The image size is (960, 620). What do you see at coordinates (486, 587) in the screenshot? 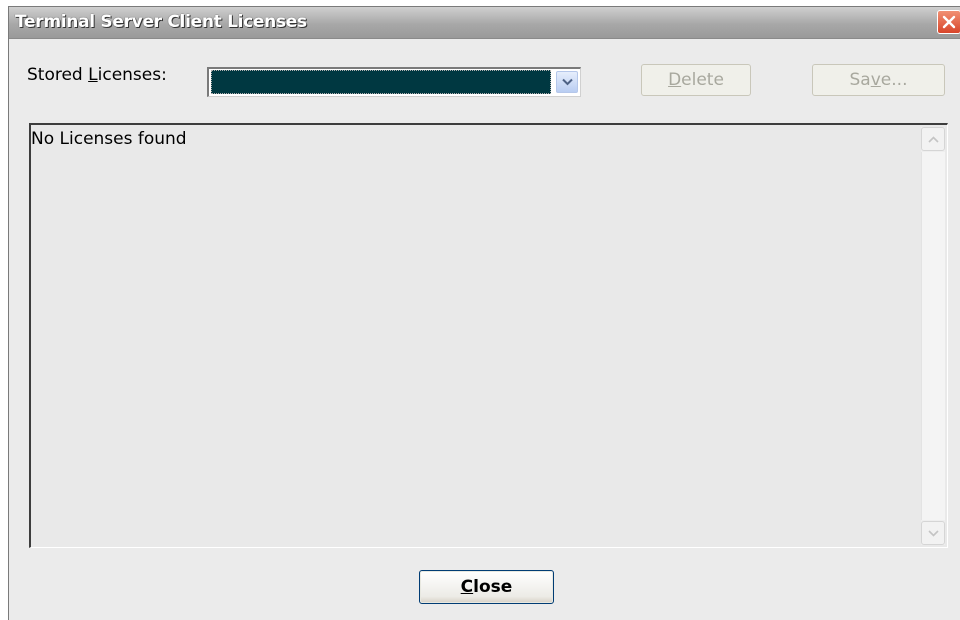
I see `close-button: Close` at bounding box center [486, 587].